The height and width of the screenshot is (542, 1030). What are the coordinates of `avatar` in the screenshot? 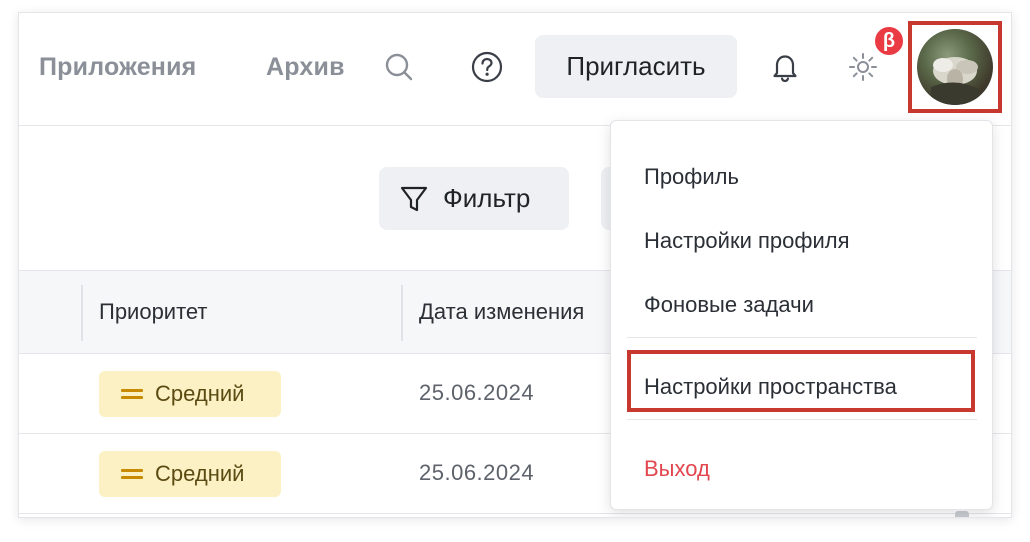 It's located at (955, 67).